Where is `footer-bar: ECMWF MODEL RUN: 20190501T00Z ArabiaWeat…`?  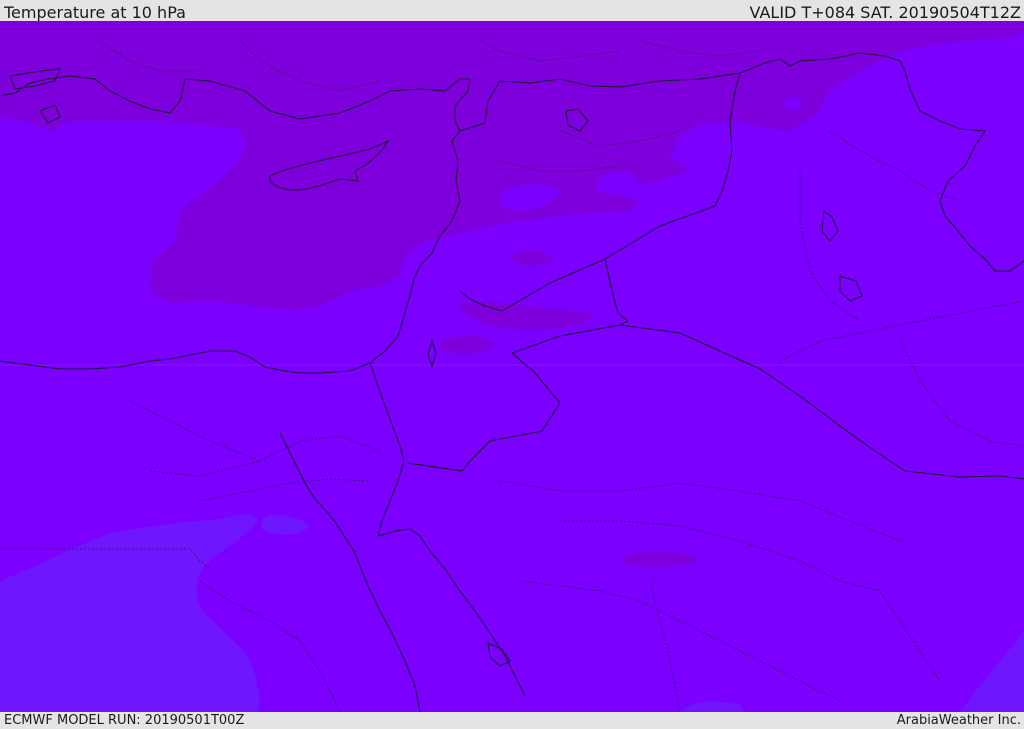 footer-bar: ECMWF MODEL RUN: 20190501T00Z ArabiaWeat… is located at coordinates (512, 720).